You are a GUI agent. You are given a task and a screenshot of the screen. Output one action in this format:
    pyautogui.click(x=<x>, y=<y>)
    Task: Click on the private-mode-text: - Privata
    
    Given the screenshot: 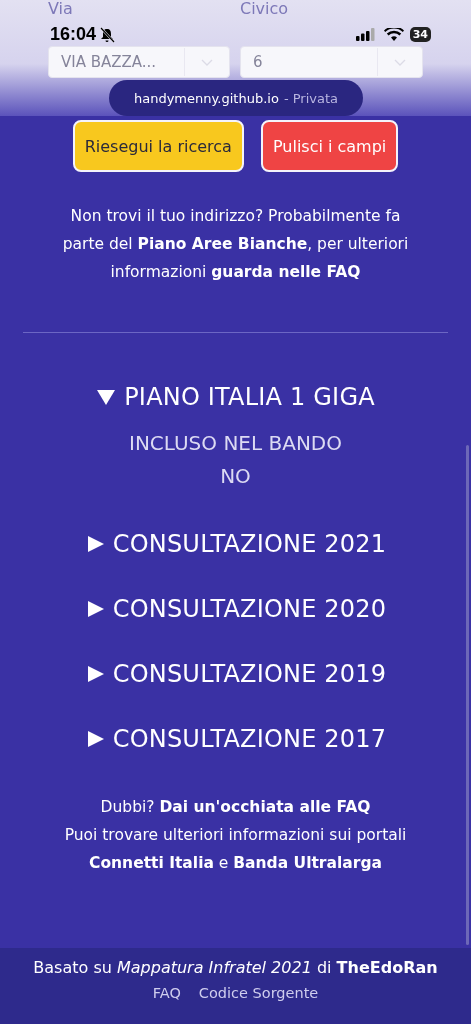 What is the action you would take?
    pyautogui.click(x=310, y=98)
    